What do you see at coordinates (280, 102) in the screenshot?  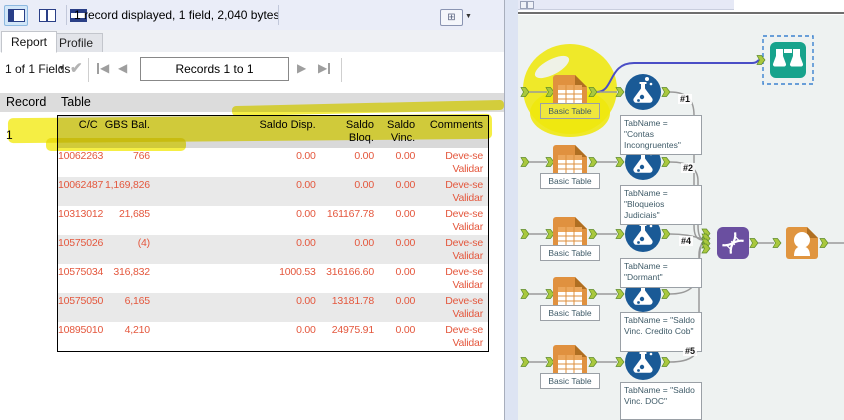 I see `table-column-header: Table` at bounding box center [280, 102].